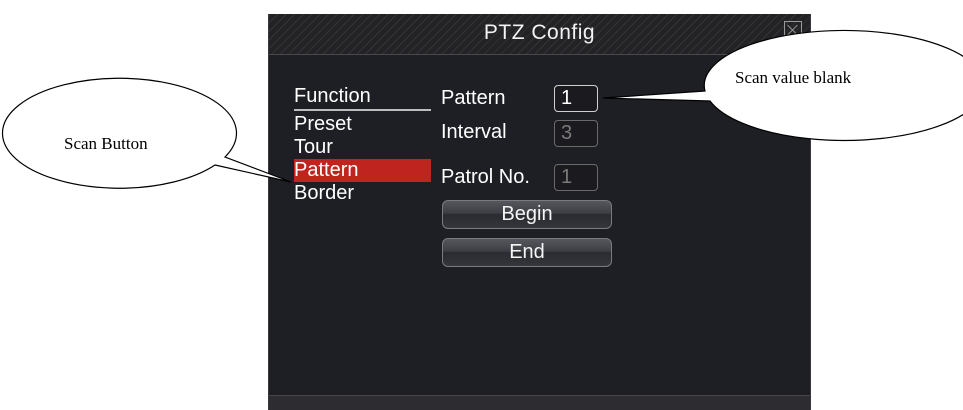 This screenshot has height=410, width=963. I want to click on scan-button-callout-text: Scan Button, so click(106, 143).